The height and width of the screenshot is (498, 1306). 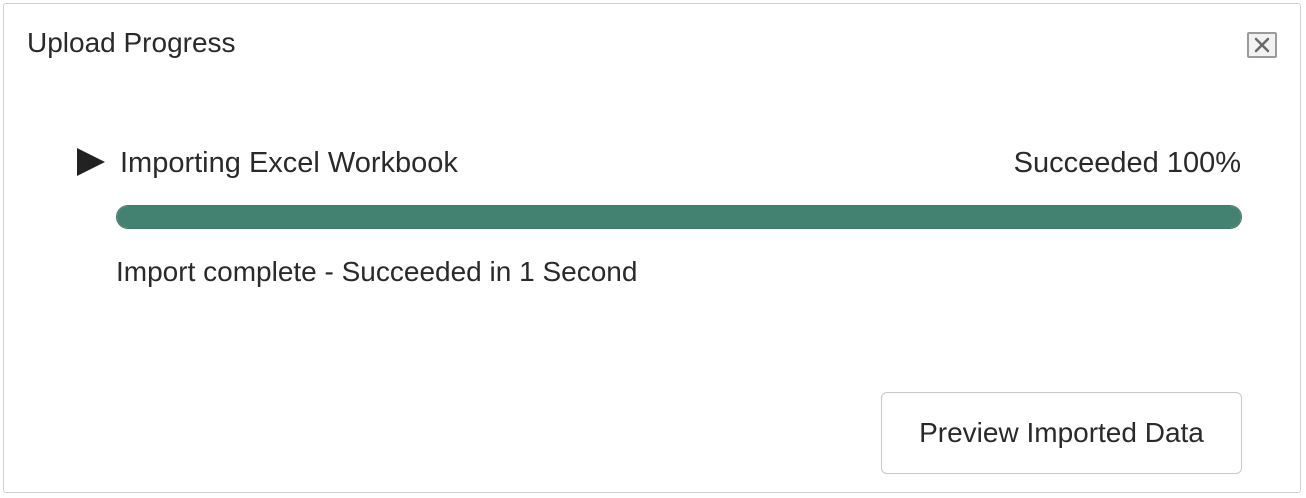 What do you see at coordinates (658, 164) in the screenshot?
I see `task-row: Importing Excel Workbook Succeeded 100%` at bounding box center [658, 164].